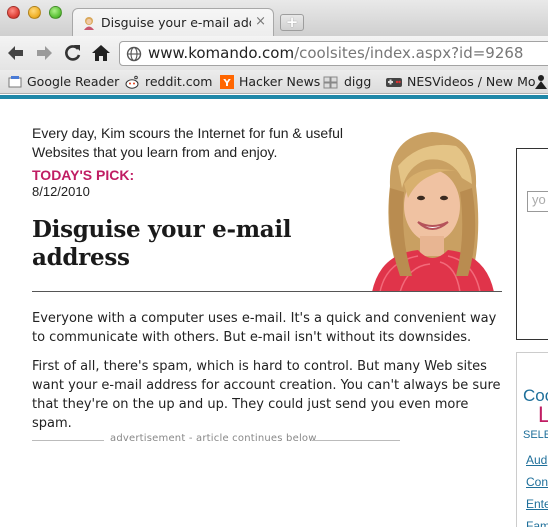  I want to click on reload-button, so click(73, 53).